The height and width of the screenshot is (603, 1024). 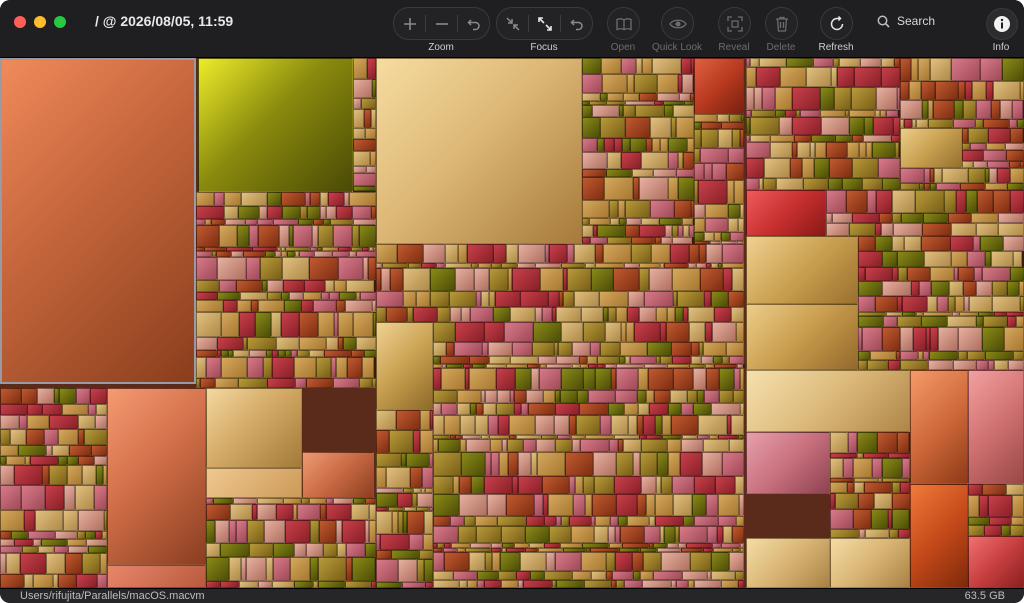 I want to click on focus-out-button, so click(x=512, y=23).